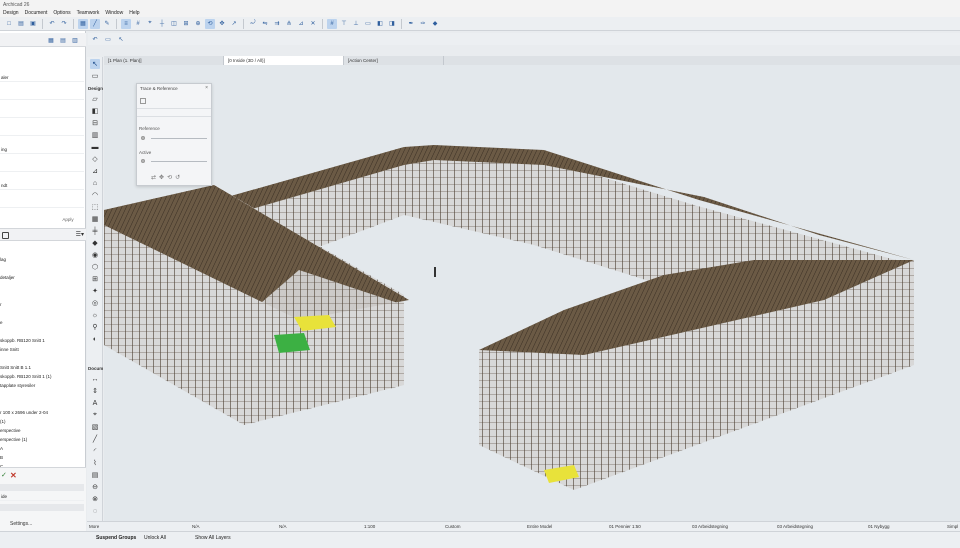  Describe the element at coordinates (222, 24) in the screenshot. I see `pan-icon: ✥` at that location.